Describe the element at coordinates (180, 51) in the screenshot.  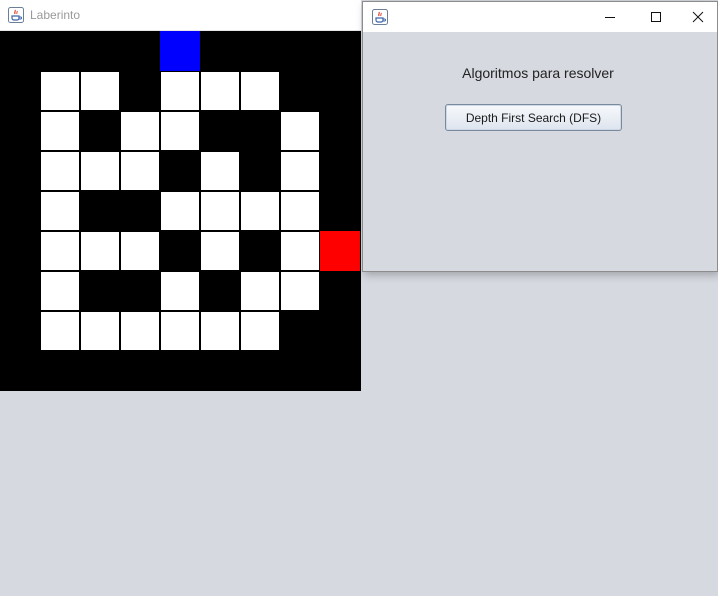
I see `maze-cell-start` at that location.